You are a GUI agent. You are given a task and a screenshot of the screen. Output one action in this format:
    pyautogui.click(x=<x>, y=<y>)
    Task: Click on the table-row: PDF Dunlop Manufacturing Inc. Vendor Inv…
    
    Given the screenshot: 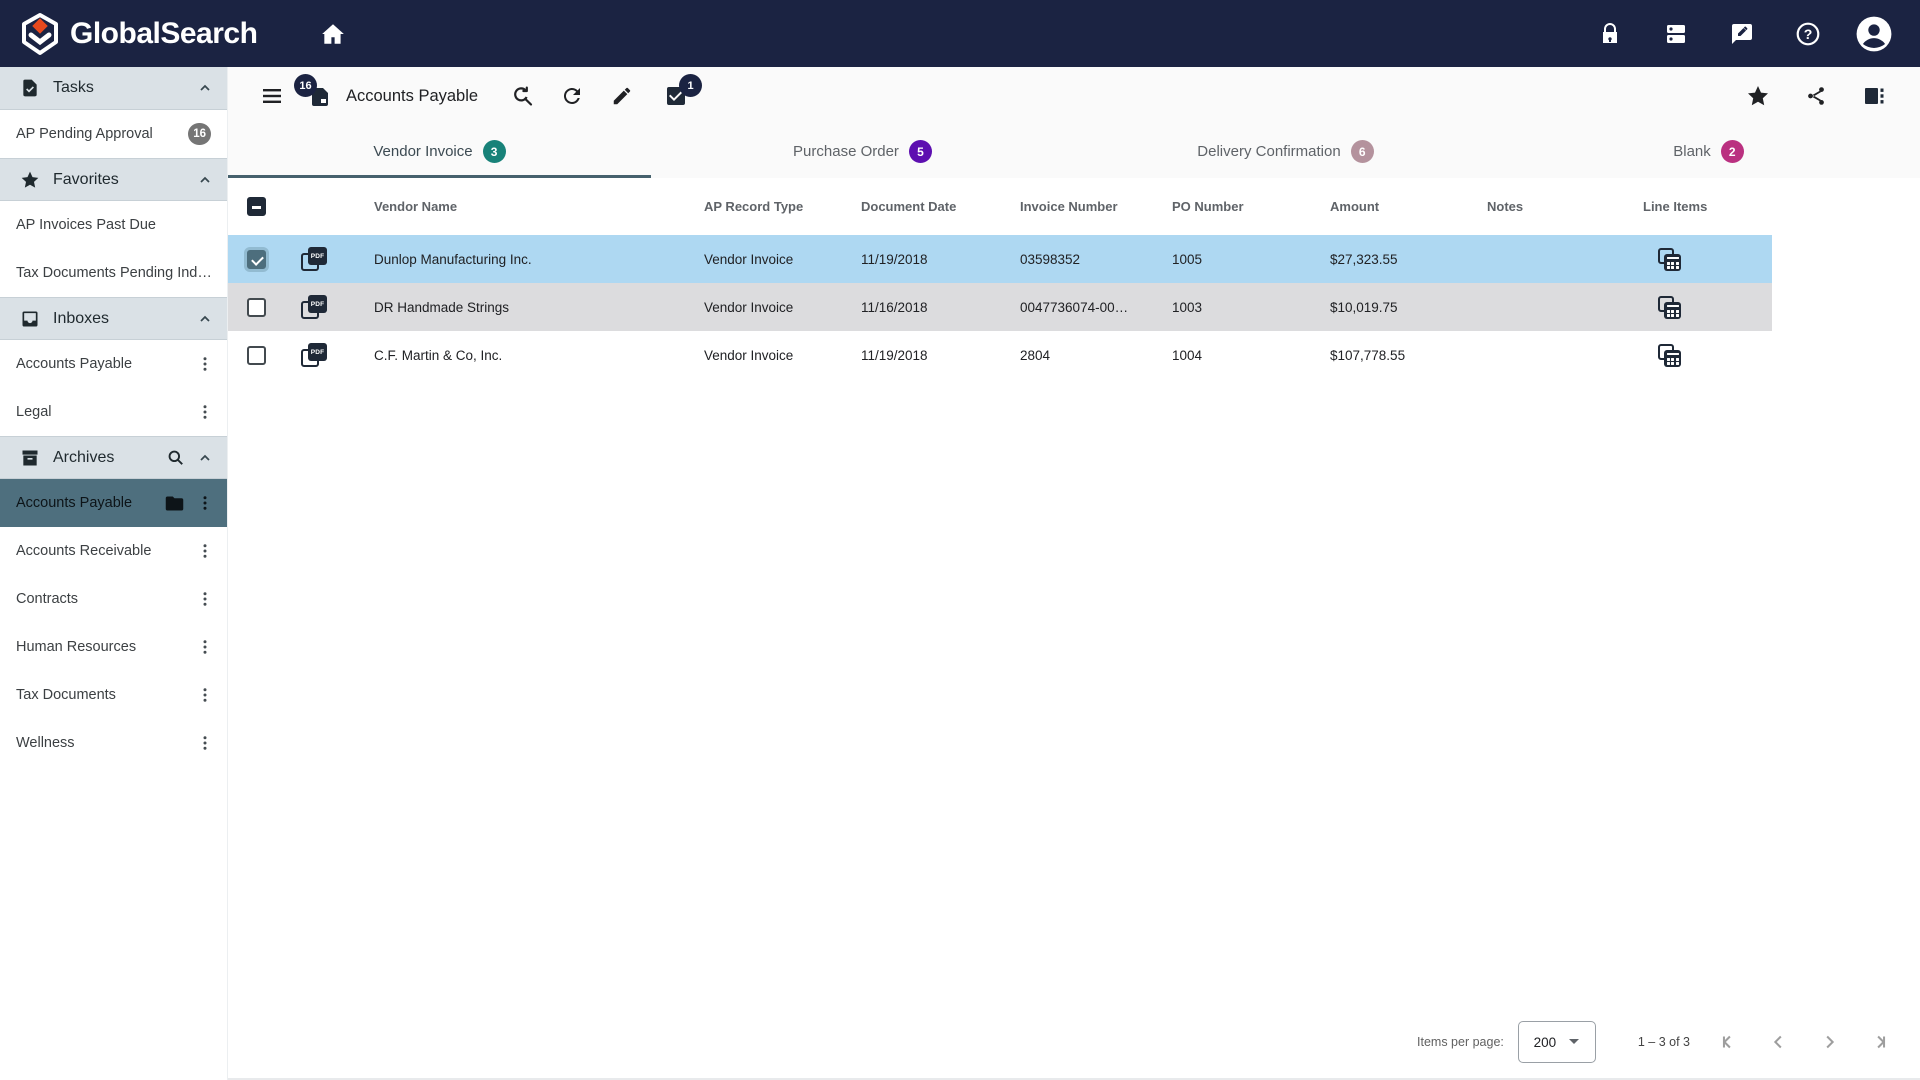 What is the action you would take?
    pyautogui.click(x=1000, y=259)
    